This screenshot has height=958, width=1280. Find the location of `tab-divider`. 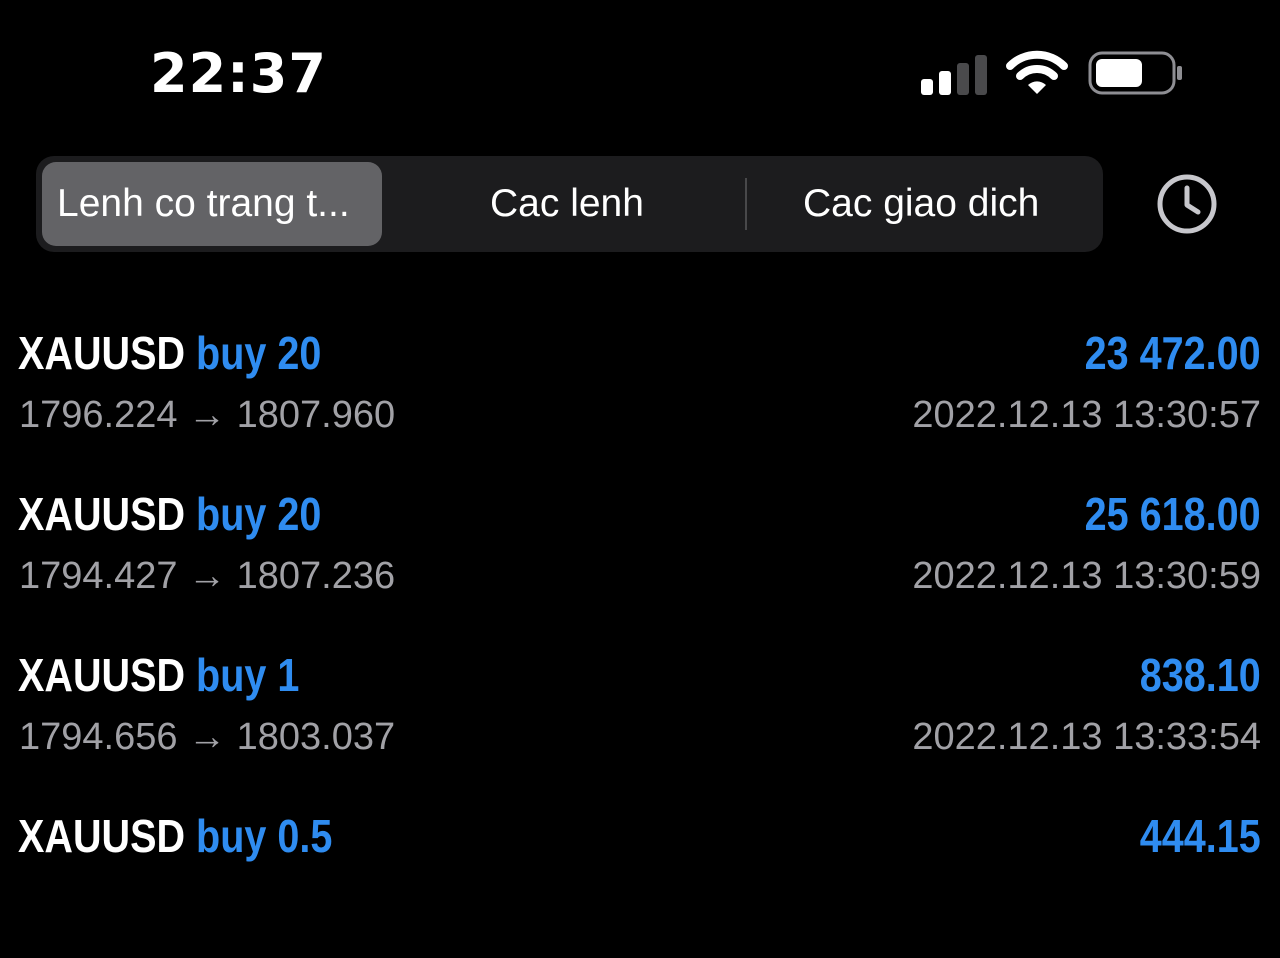

tab-divider is located at coordinates (746, 204).